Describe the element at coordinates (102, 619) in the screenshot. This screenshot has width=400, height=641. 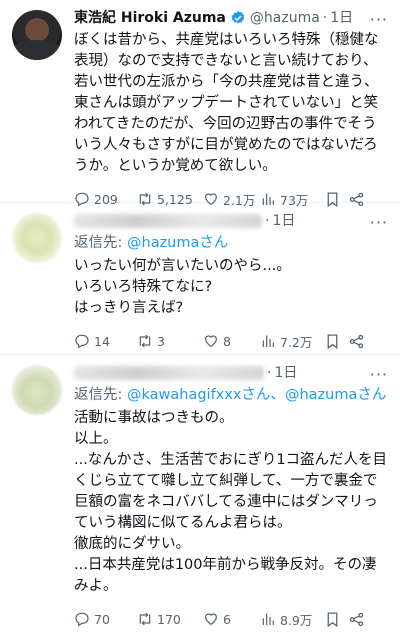
I see `reply-count: 70` at that location.